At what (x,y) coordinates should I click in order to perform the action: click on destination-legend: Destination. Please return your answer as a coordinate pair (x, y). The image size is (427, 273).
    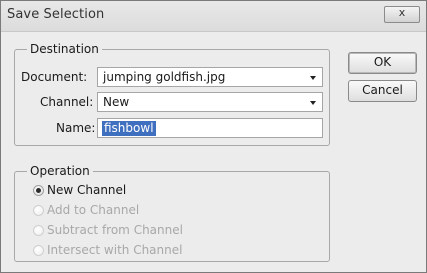
    Looking at the image, I should click on (64, 49).